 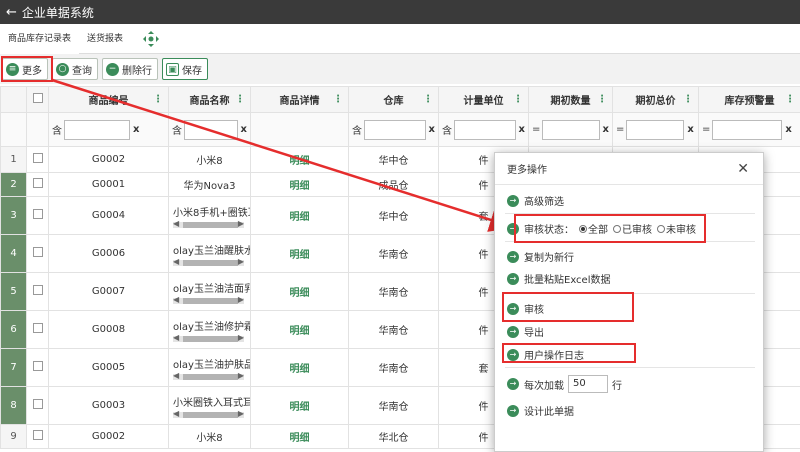 What do you see at coordinates (525, 331) in the screenshot?
I see `export-item: → 导出` at bounding box center [525, 331].